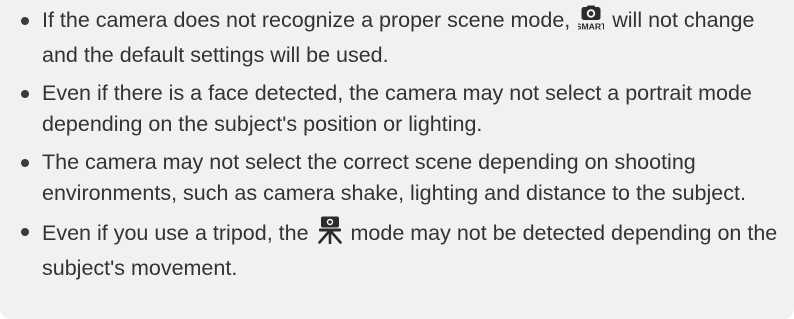 Image resolution: width=794 pixels, height=319 pixels. What do you see at coordinates (591, 27) in the screenshot?
I see `smart-icon-label: SMART` at bounding box center [591, 27].